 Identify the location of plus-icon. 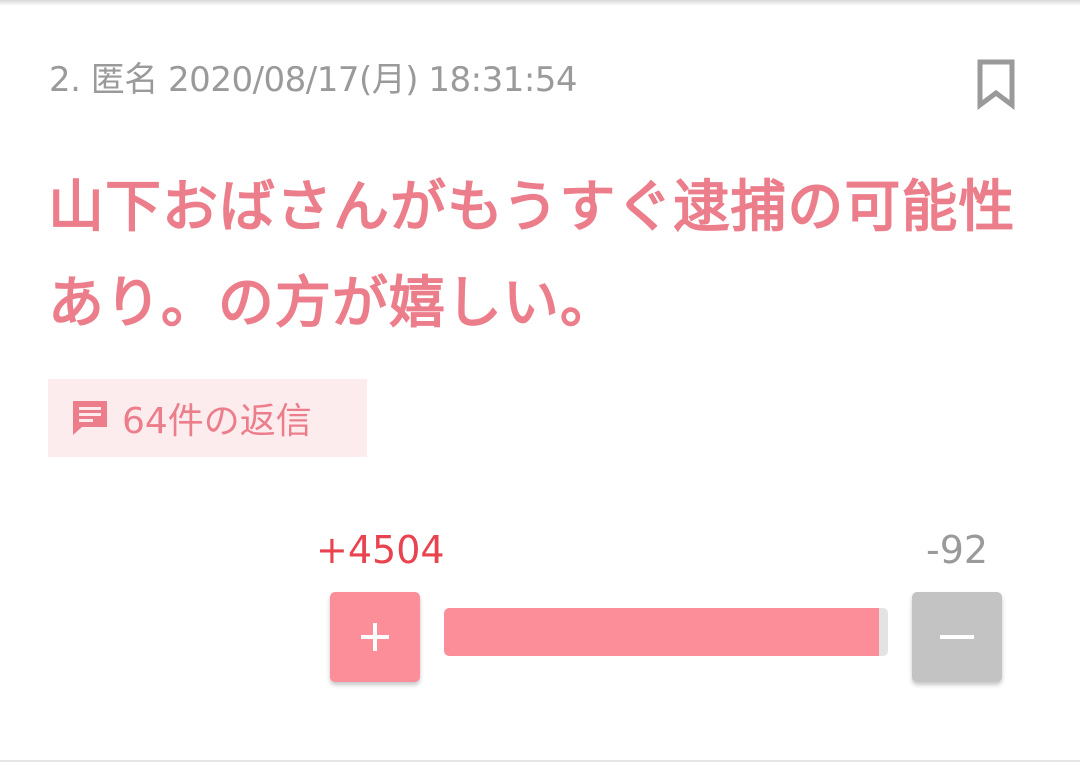
(375, 637).